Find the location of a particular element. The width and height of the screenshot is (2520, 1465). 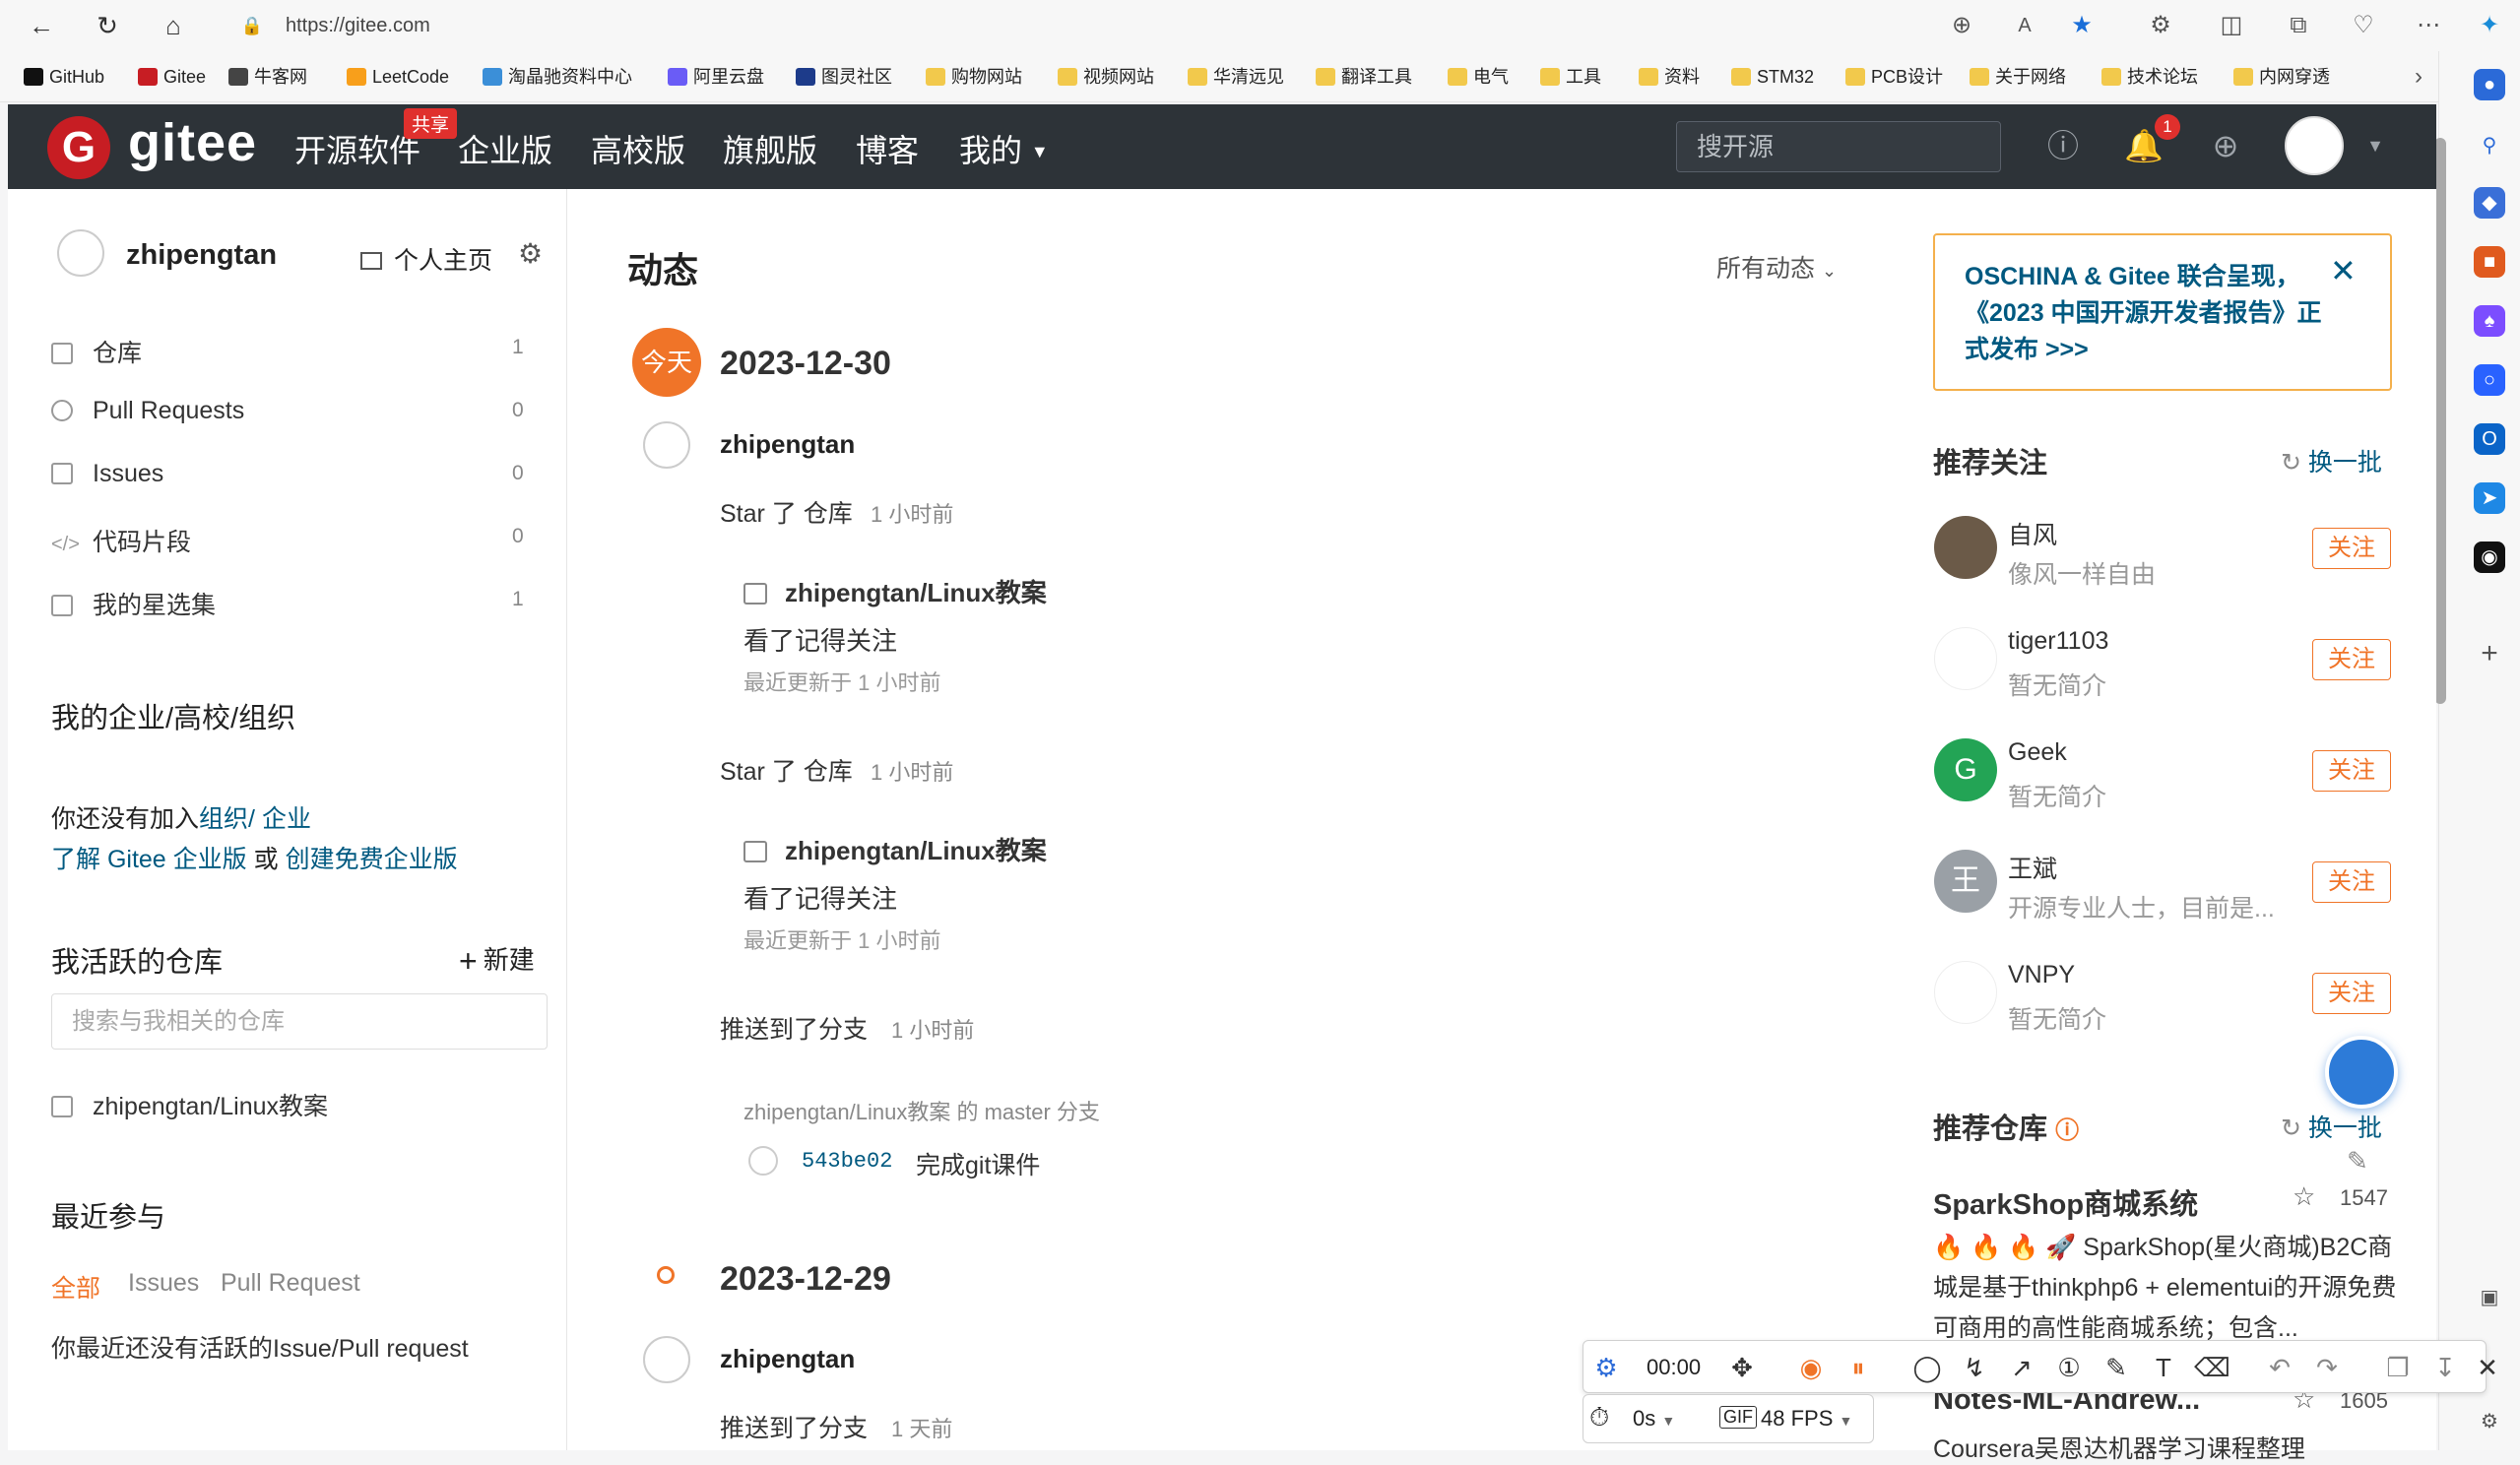

games-icon: ♠ is located at coordinates (2489, 321).